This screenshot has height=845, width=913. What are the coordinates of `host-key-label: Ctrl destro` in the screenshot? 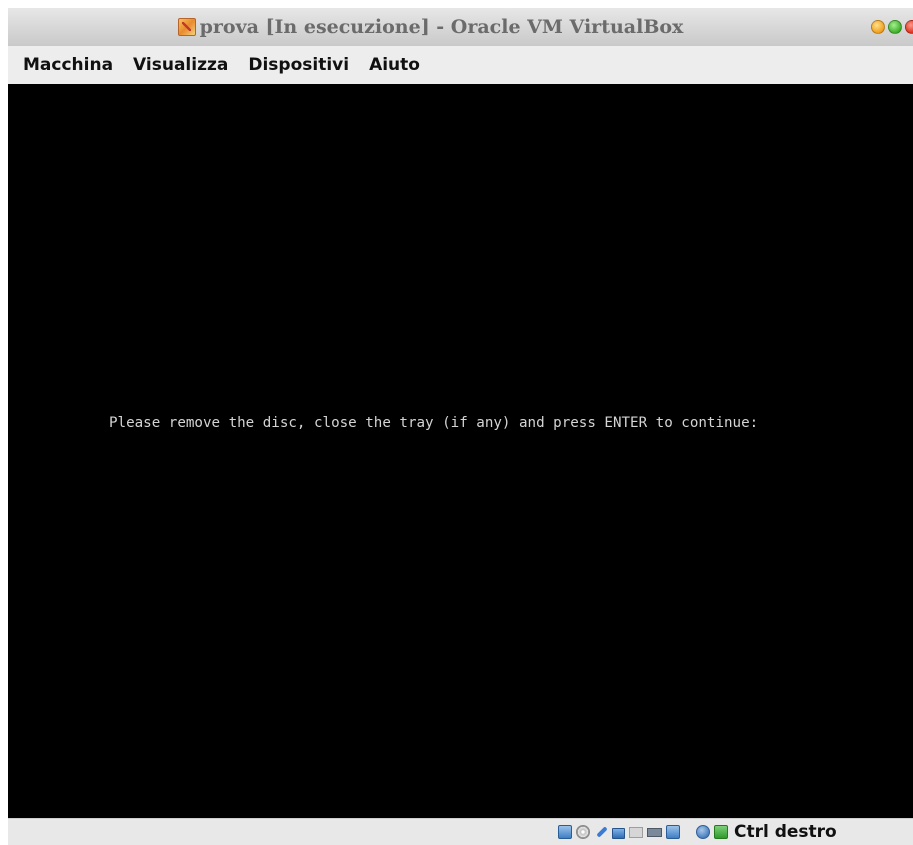 It's located at (785, 832).